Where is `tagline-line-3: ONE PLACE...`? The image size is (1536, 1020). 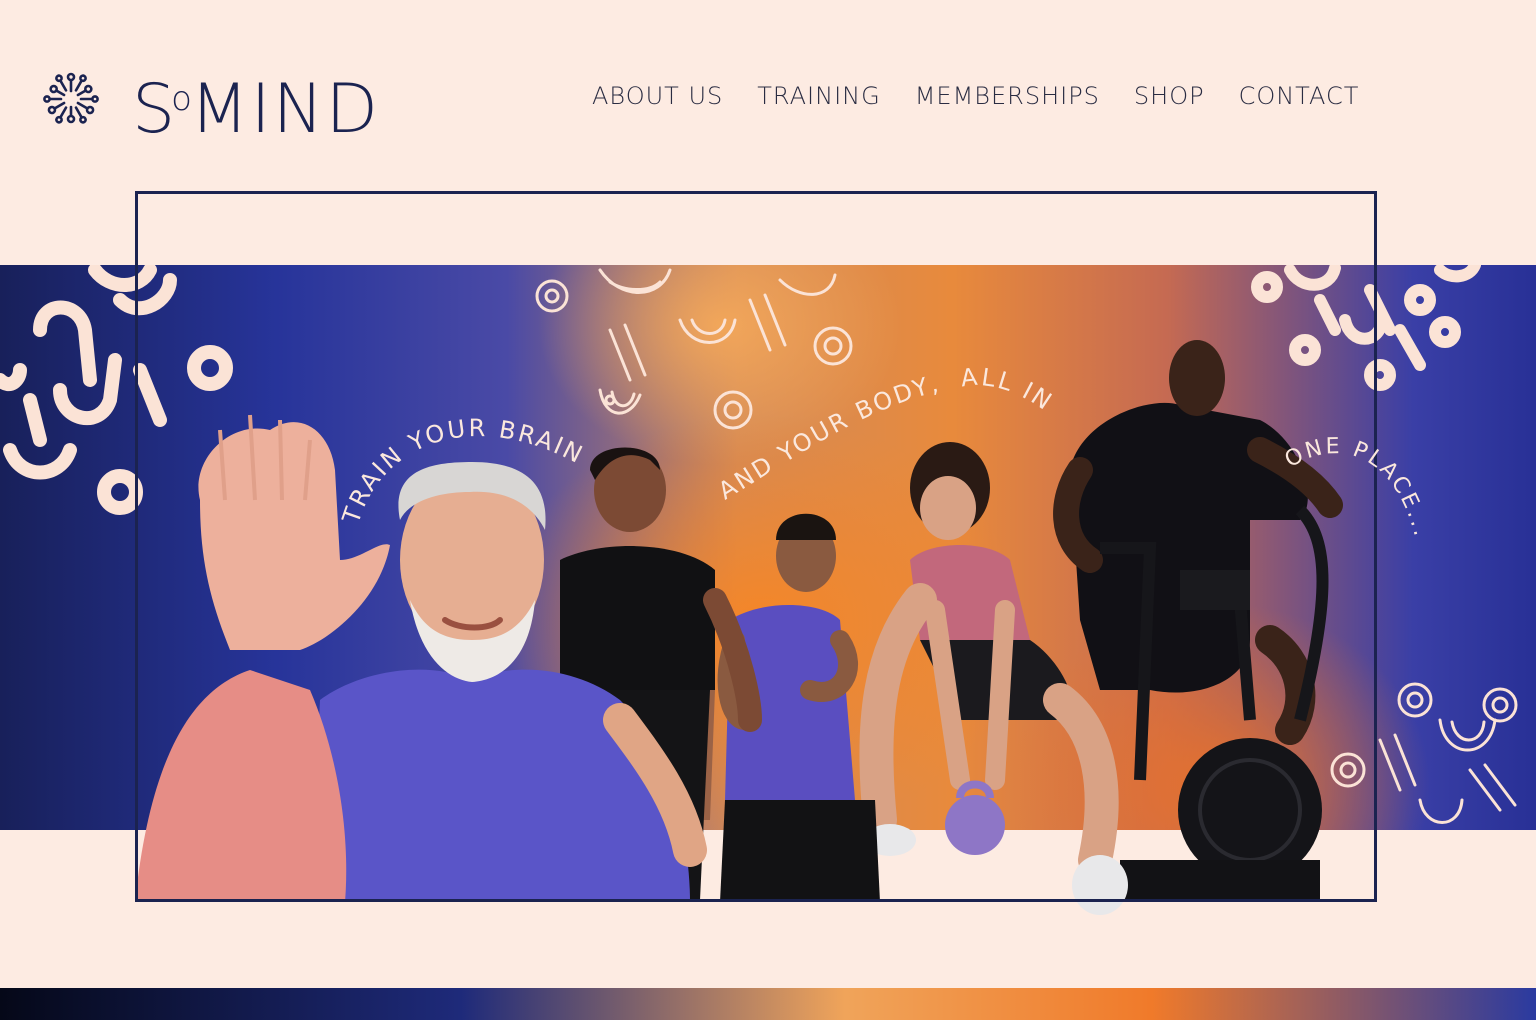 tagline-line-3: ONE PLACE... is located at coordinates (1357, 487).